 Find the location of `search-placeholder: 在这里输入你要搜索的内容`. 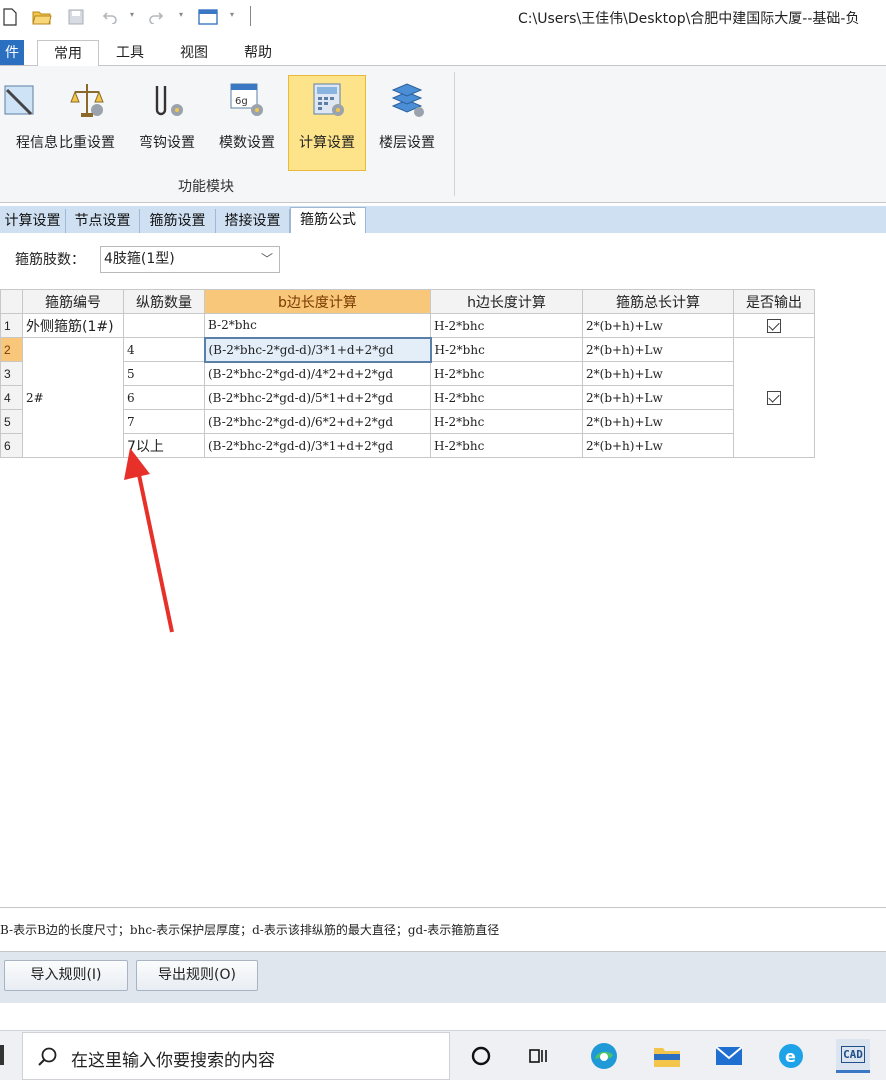

search-placeholder: 在这里输入你要搜索的内容 is located at coordinates (173, 1061).